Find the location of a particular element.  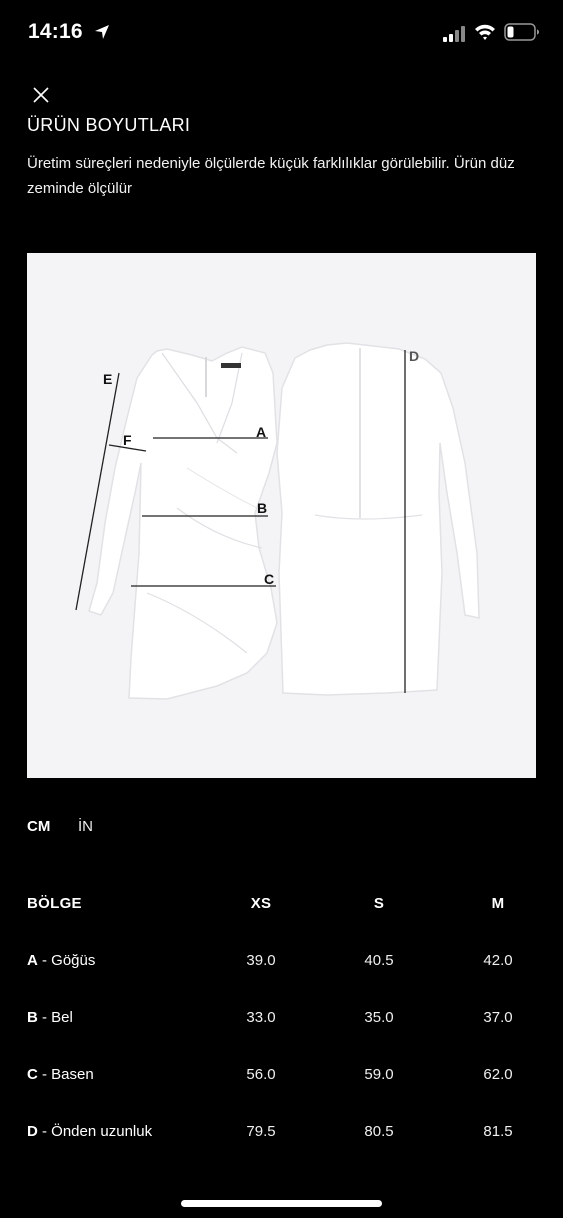

table-row: A - Göğüs 39.0 40.5 42.0 is located at coordinates (287, 973).